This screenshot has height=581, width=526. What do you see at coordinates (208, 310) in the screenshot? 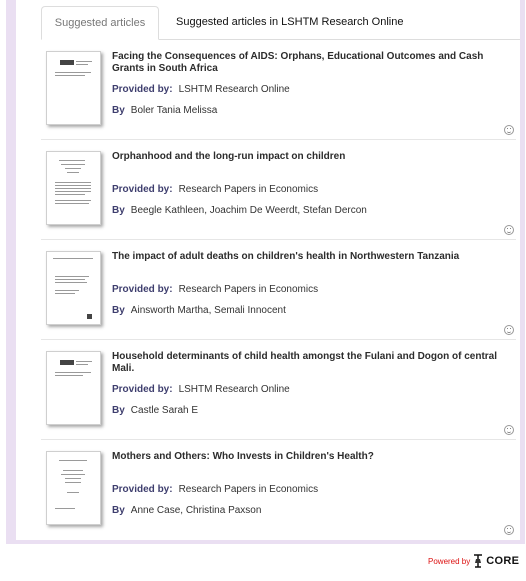
I see `authors-text: Ainsworth Martha, Semali Innocent` at bounding box center [208, 310].